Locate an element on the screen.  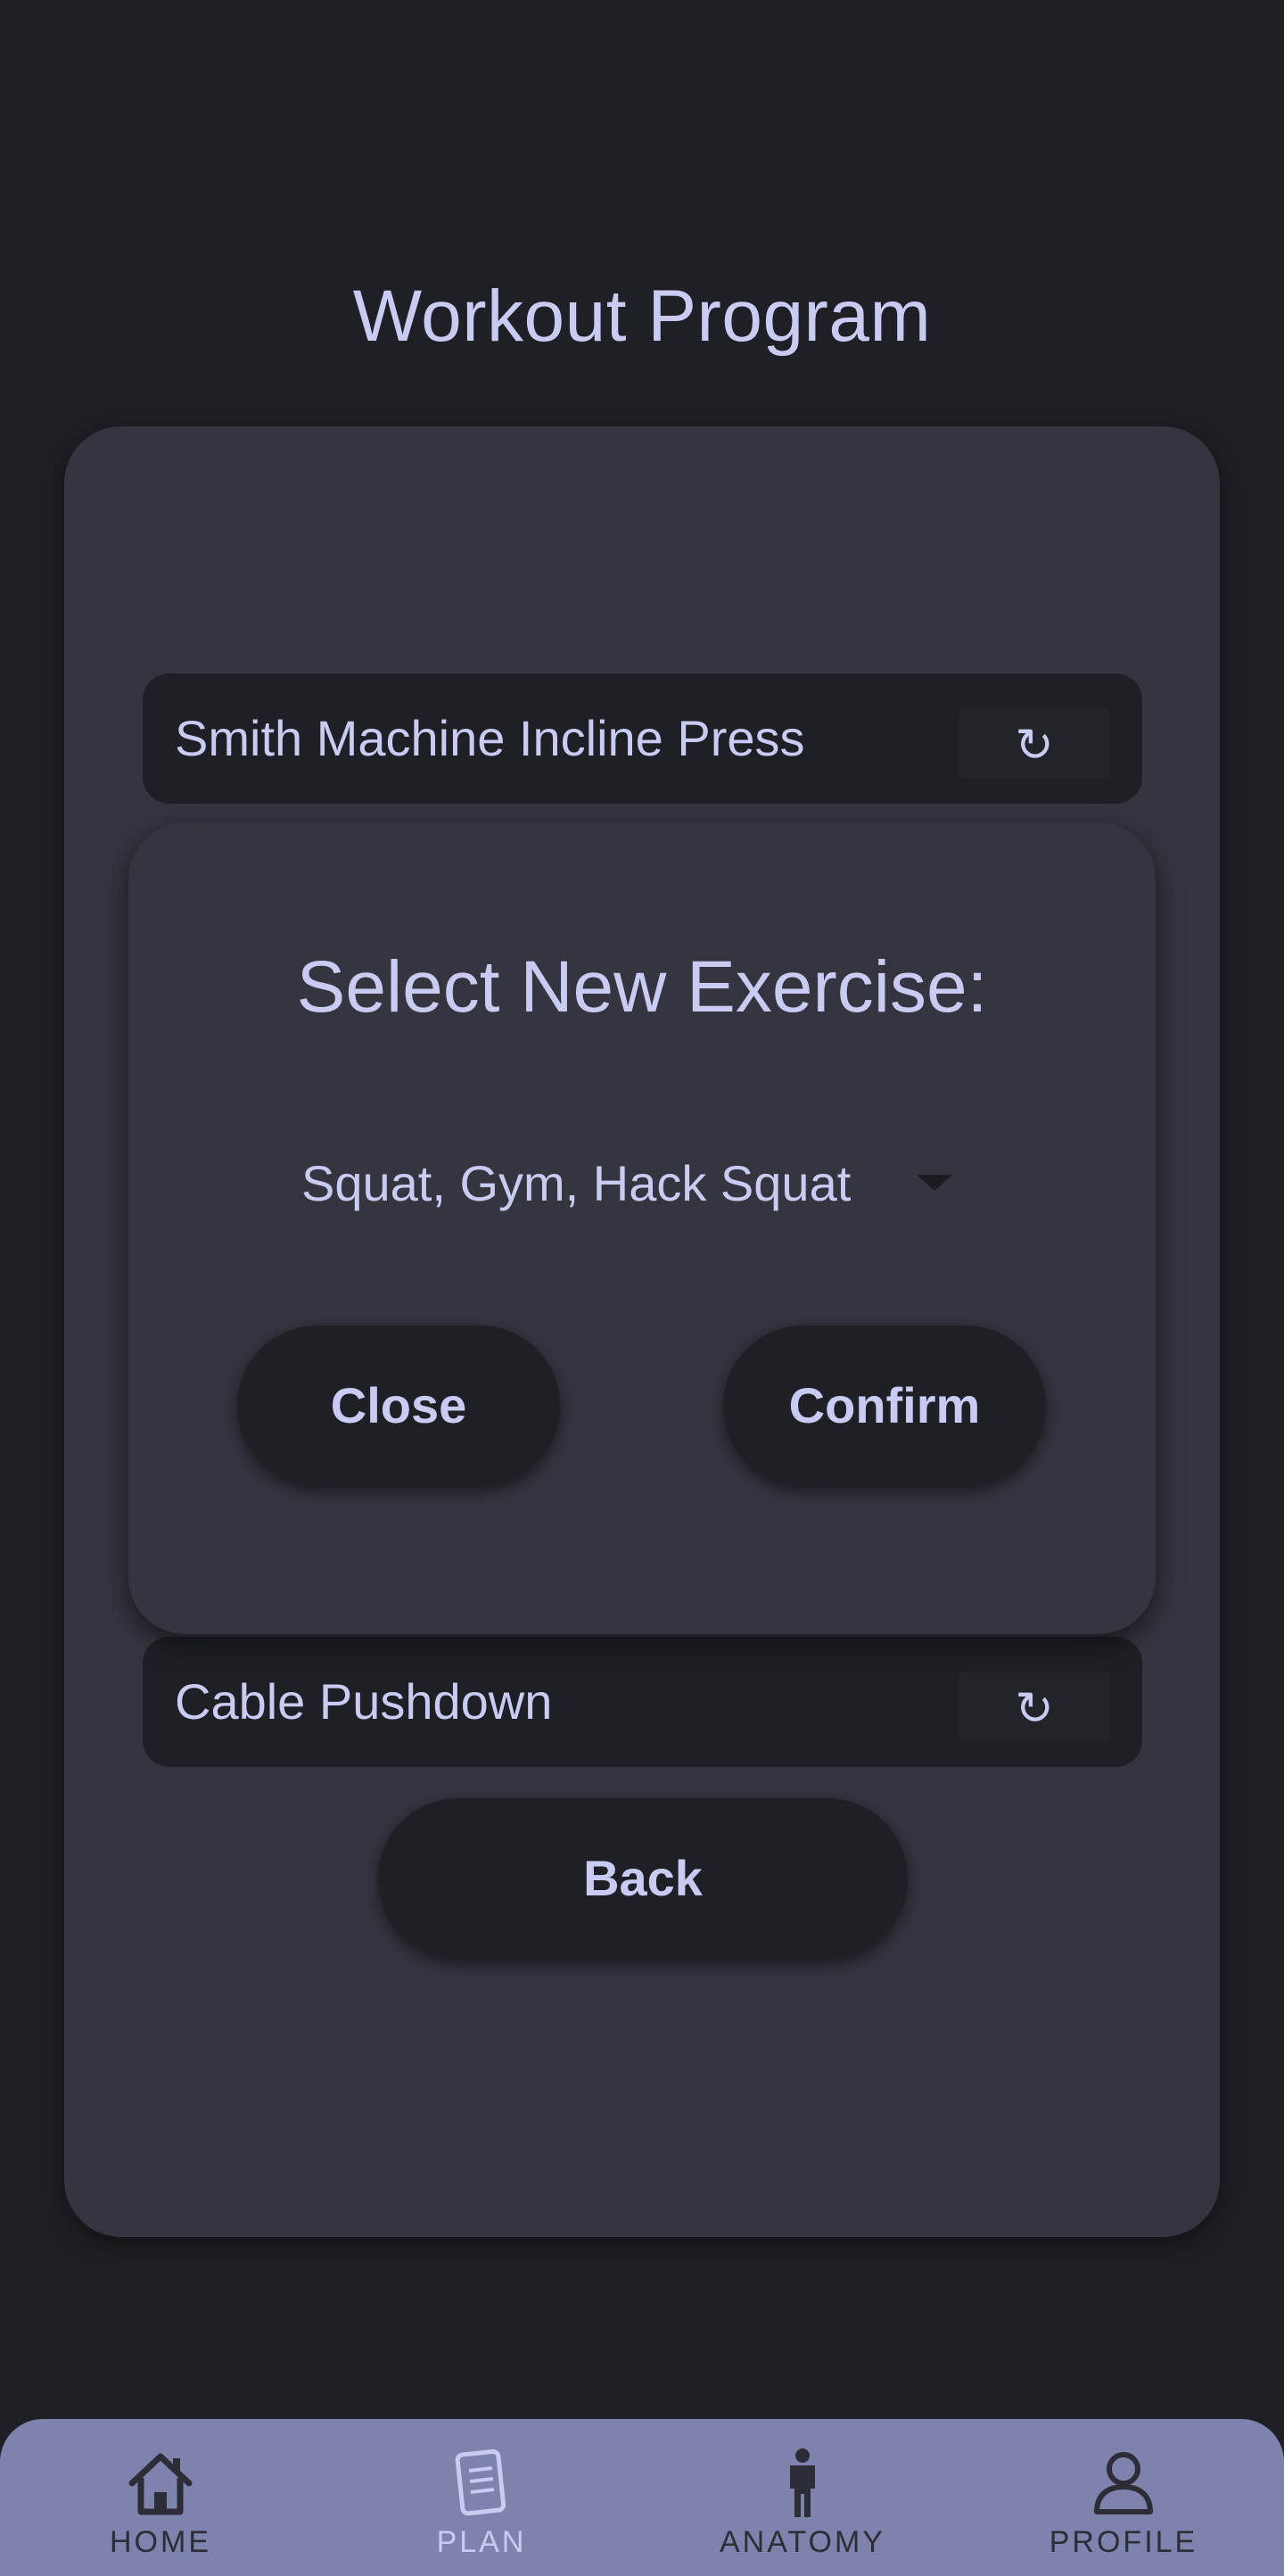
nav-item-anatomy: ANATOMY is located at coordinates (802, 2497).